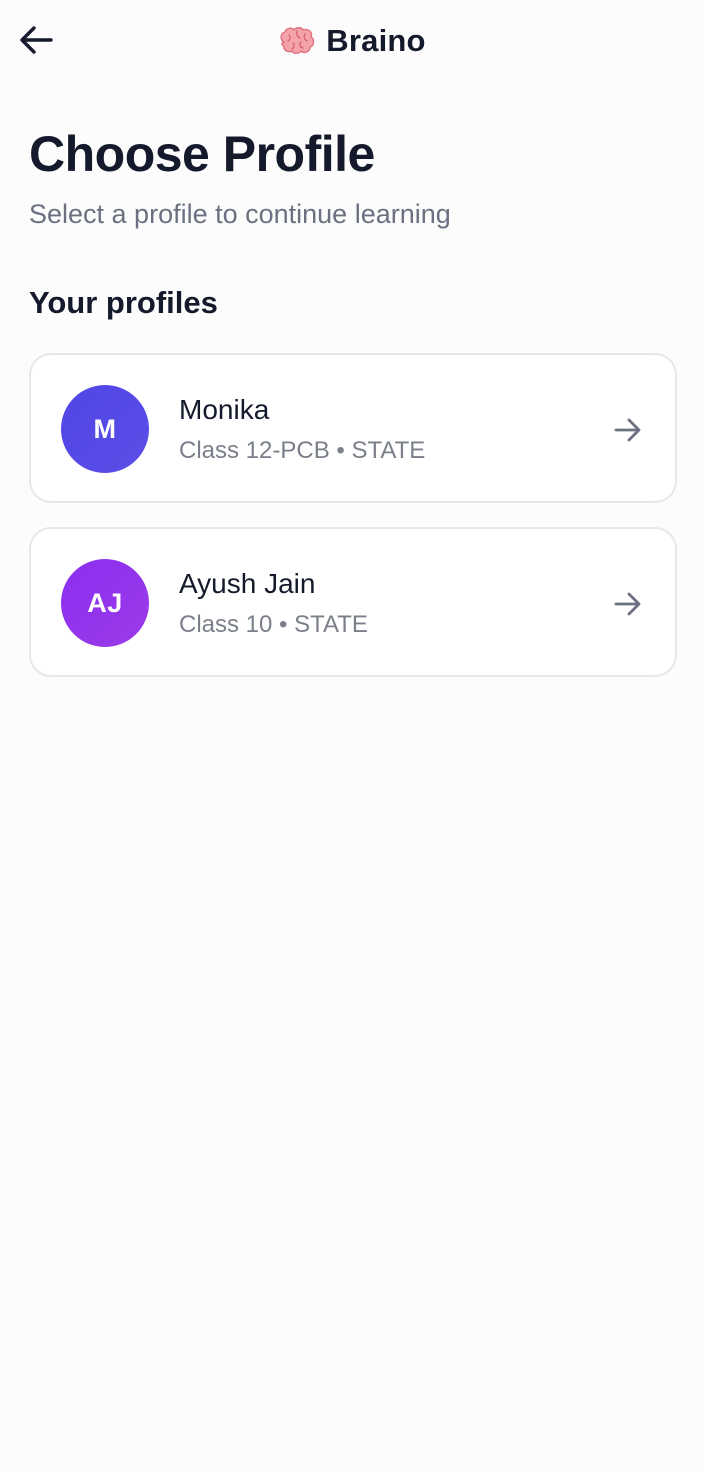 The height and width of the screenshot is (1472, 704). Describe the element at coordinates (240, 214) in the screenshot. I see `page-subtitle: Select a profile to continue learning` at that location.